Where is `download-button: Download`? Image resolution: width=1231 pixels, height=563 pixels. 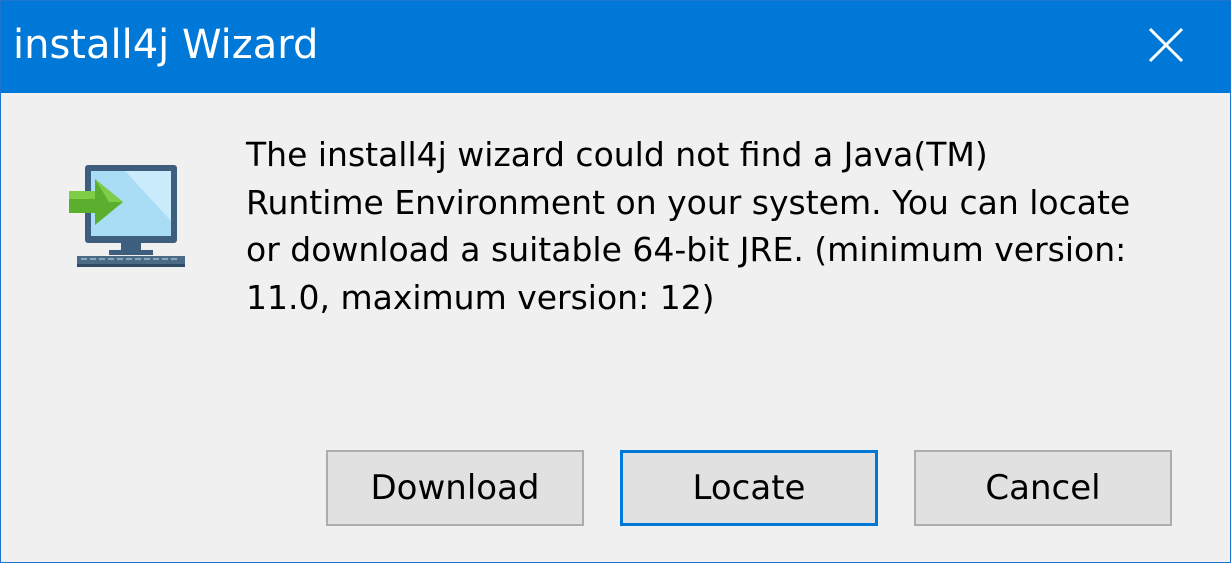 download-button: Download is located at coordinates (455, 488).